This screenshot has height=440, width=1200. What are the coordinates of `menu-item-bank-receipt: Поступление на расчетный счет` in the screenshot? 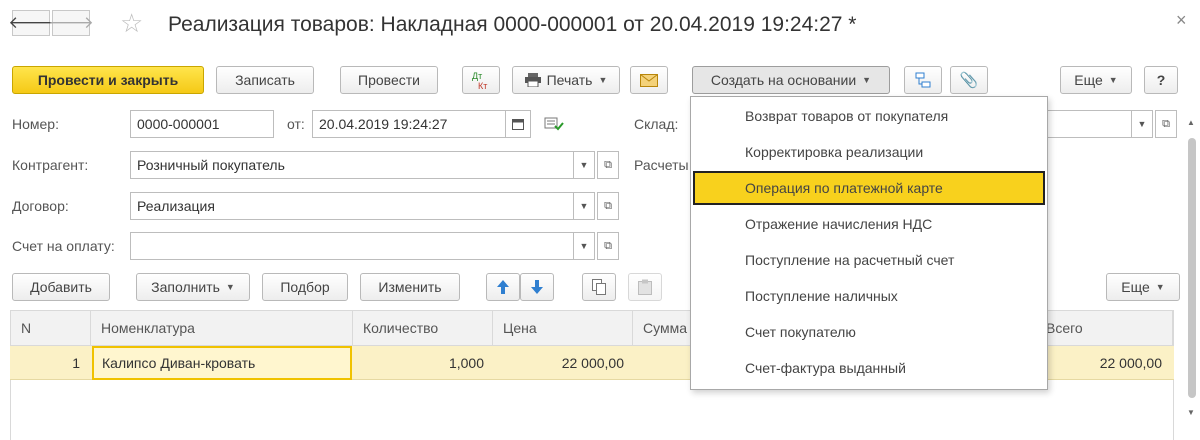 It's located at (869, 260).